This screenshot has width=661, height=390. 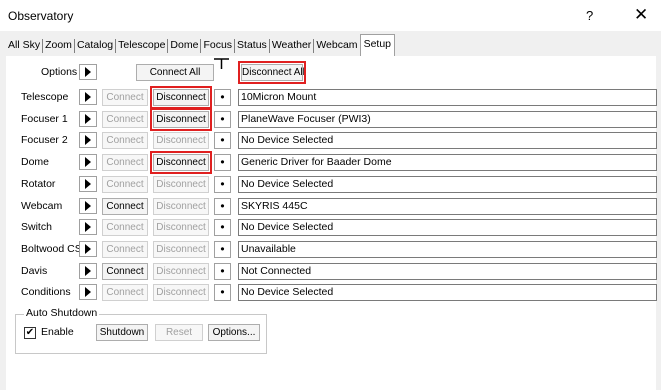 I want to click on switch-connect-button: Connect, so click(x=125, y=227).